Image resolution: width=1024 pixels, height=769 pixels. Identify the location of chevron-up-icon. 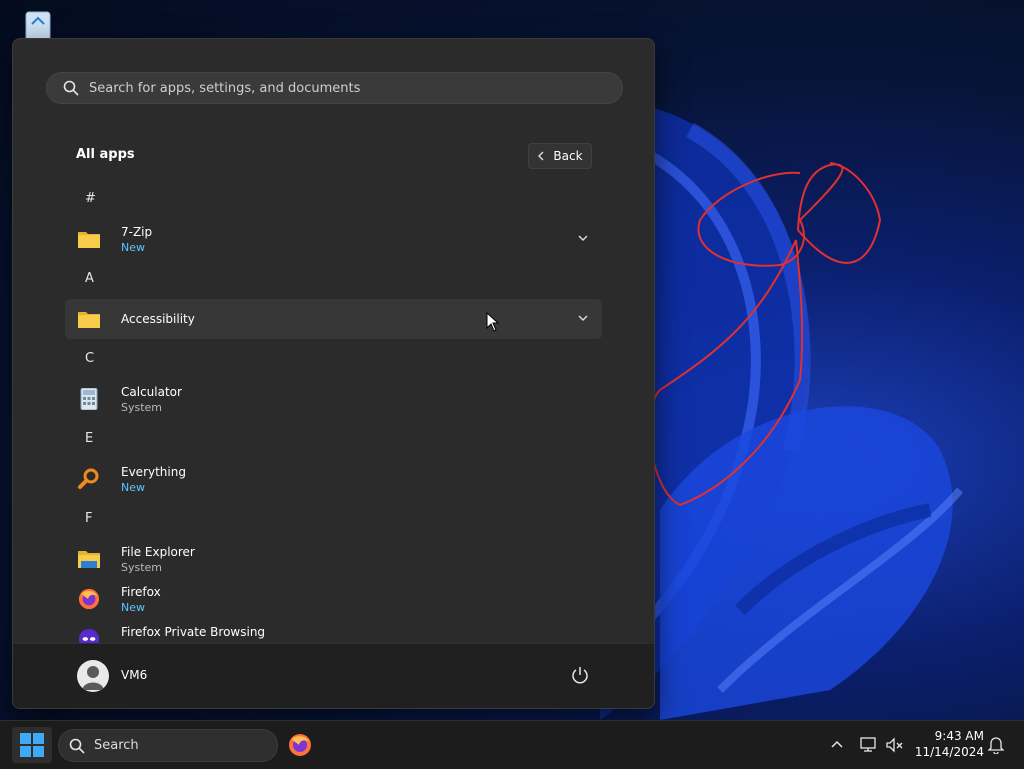
(837, 745).